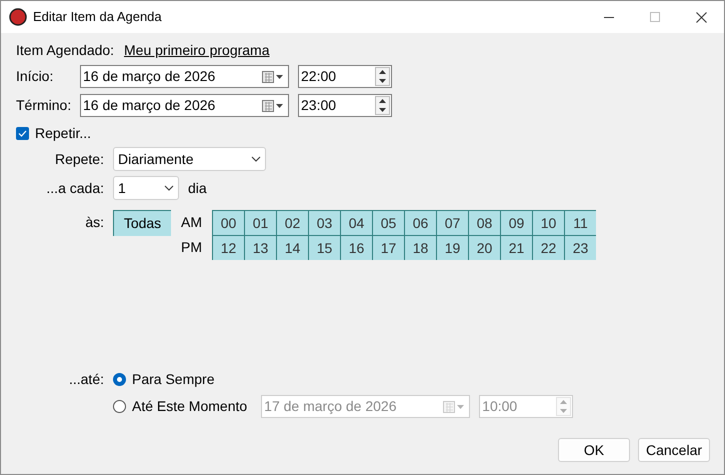 This screenshot has width=725, height=475. Describe the element at coordinates (484, 222) in the screenshot. I see `hour-toggle: 08` at that location.